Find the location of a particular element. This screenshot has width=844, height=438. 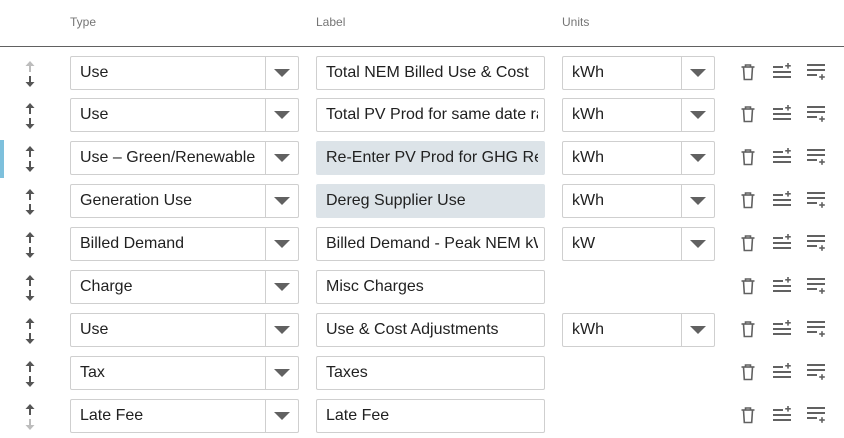

table-row: Late Fee Late Fee is located at coordinates (422, 417).